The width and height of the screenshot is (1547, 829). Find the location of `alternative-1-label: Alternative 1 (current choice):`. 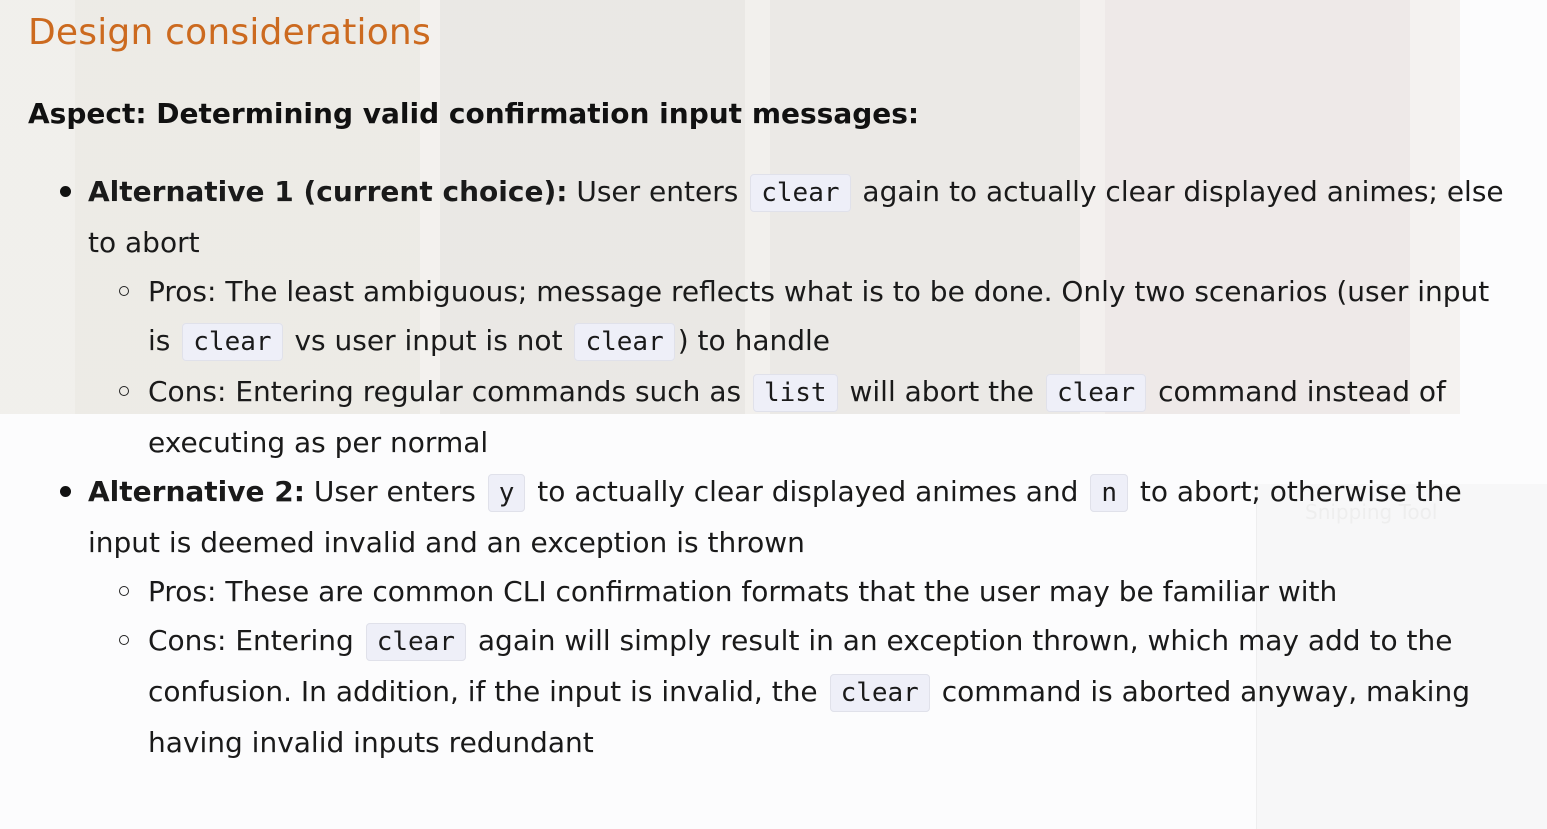

alternative-1-label: Alternative 1 (current choice): is located at coordinates (328, 191).